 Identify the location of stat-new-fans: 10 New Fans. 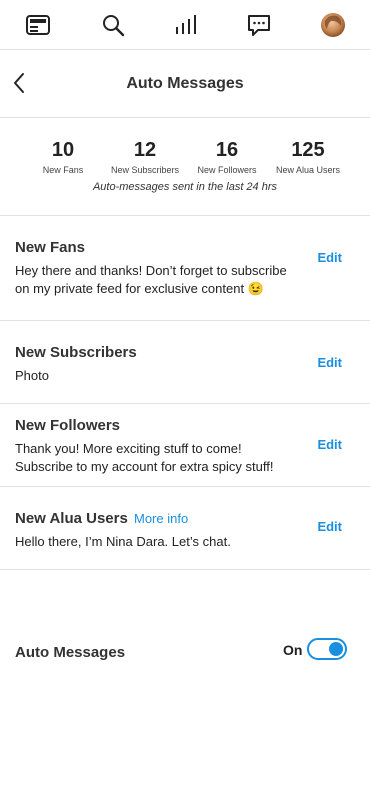
(63, 156).